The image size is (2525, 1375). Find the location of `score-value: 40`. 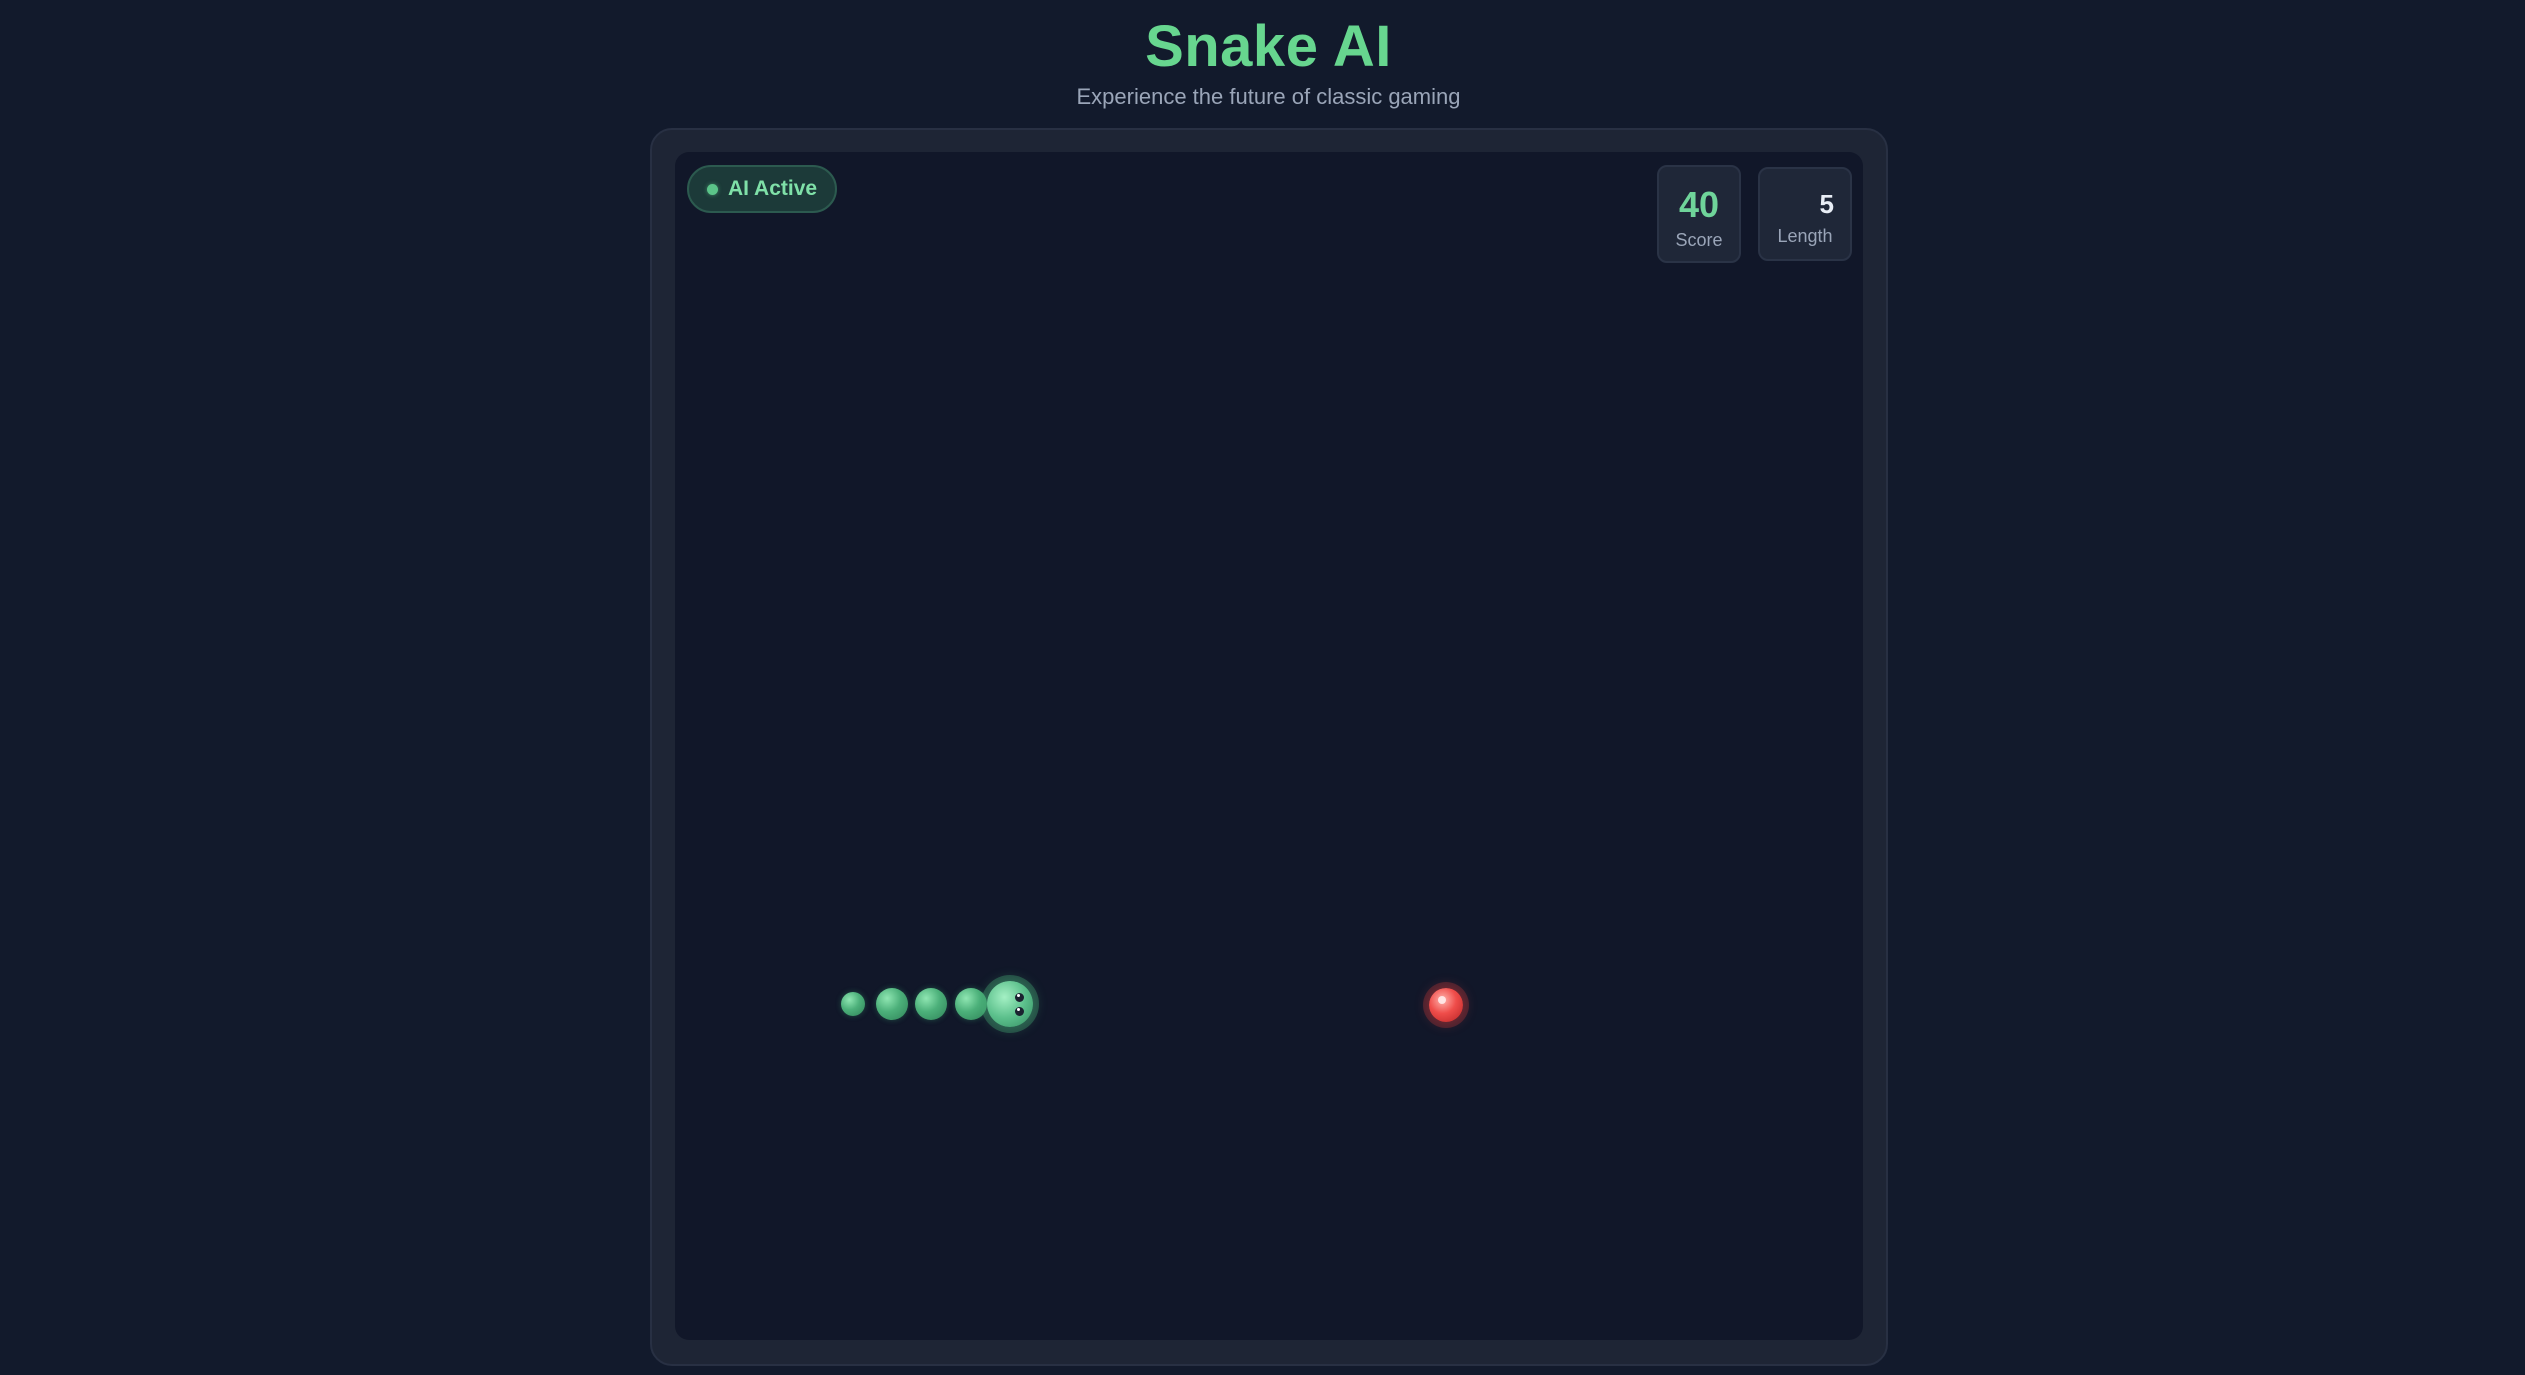

score-value: 40 is located at coordinates (1699, 204).